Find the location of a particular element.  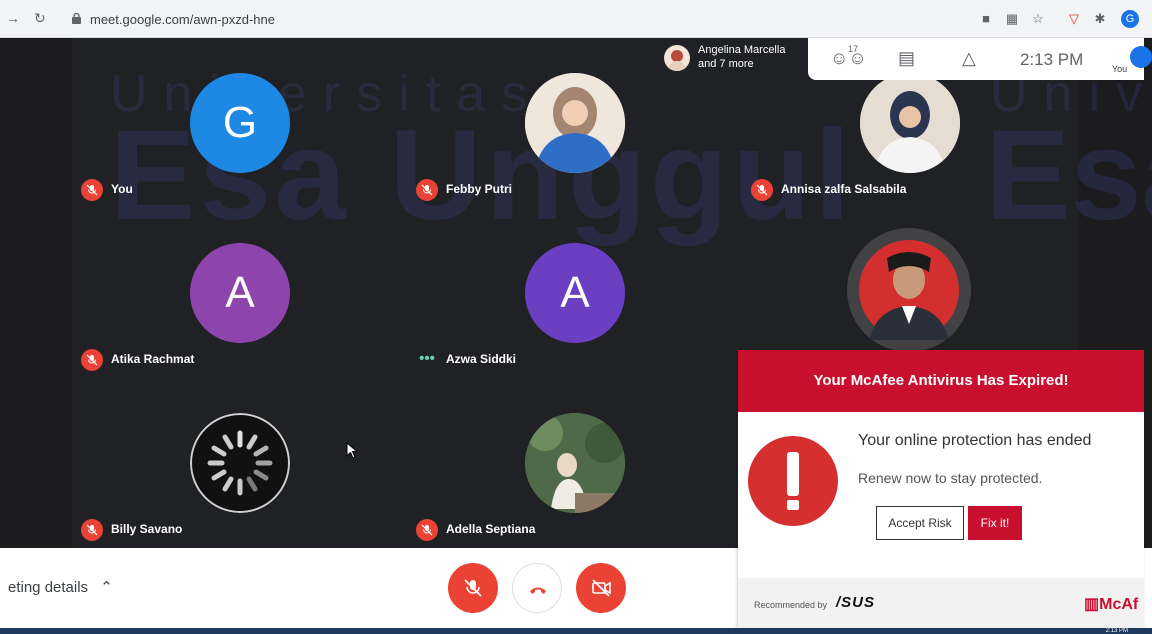

avatar-photo-ring is located at coordinates (909, 290).